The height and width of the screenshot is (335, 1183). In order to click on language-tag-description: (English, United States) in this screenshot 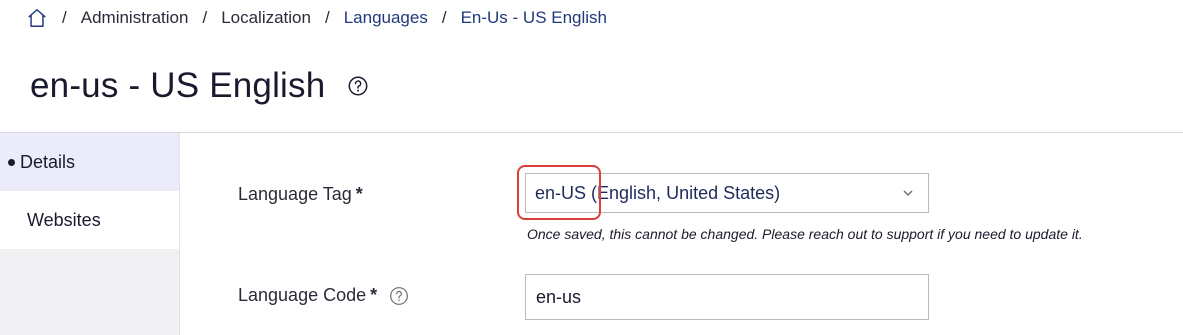, I will do `click(686, 192)`.